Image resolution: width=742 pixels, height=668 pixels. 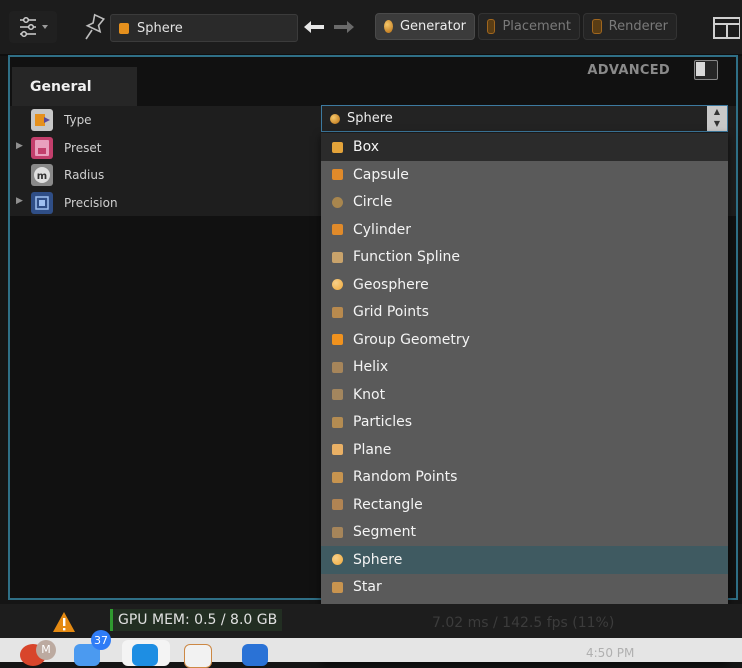 I want to click on dropdown-item-geosphere: Geosphere, so click(x=524, y=285).